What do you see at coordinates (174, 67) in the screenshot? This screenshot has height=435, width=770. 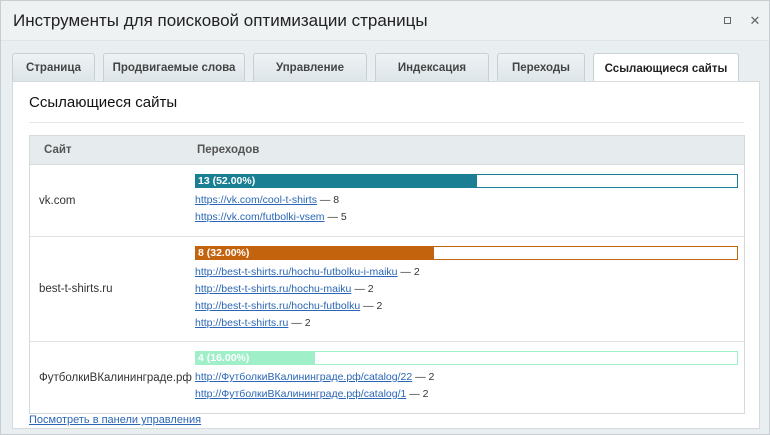 I see `tab-keywords: Продвигаемые слова` at bounding box center [174, 67].